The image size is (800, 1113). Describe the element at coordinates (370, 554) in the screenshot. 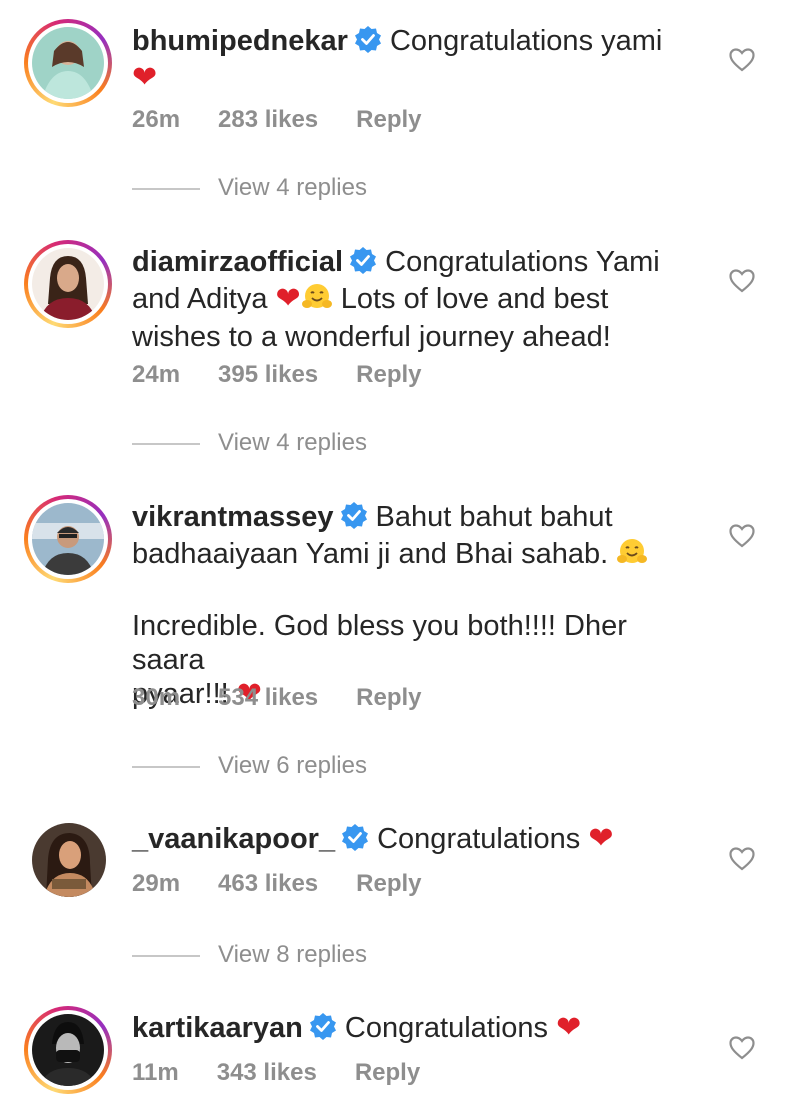

I see `comment-text: badhaaiyaan Yami ji and Bhai sahab.` at that location.